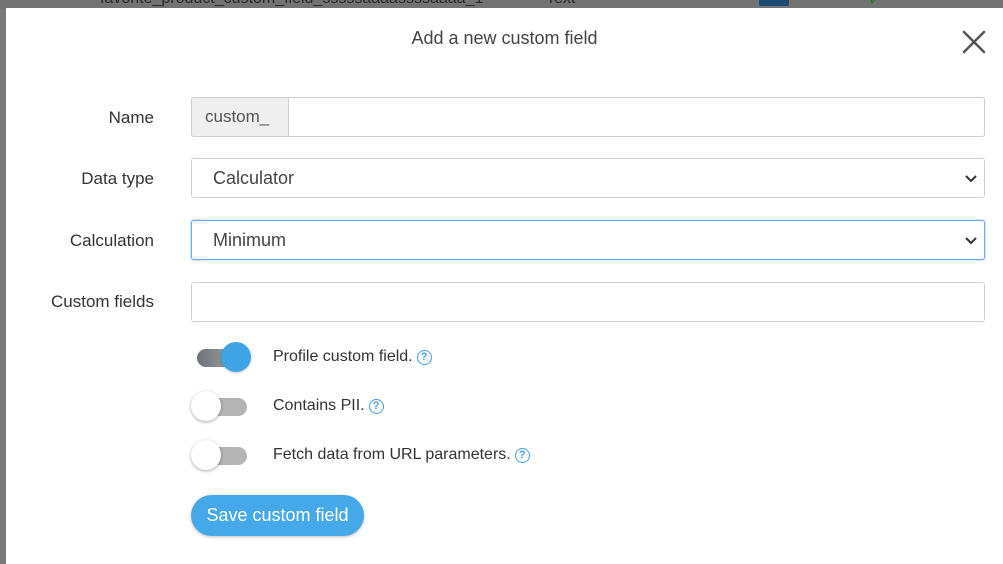 This screenshot has height=564, width=1003. I want to click on profile-custom-field-toggle, so click(221, 356).